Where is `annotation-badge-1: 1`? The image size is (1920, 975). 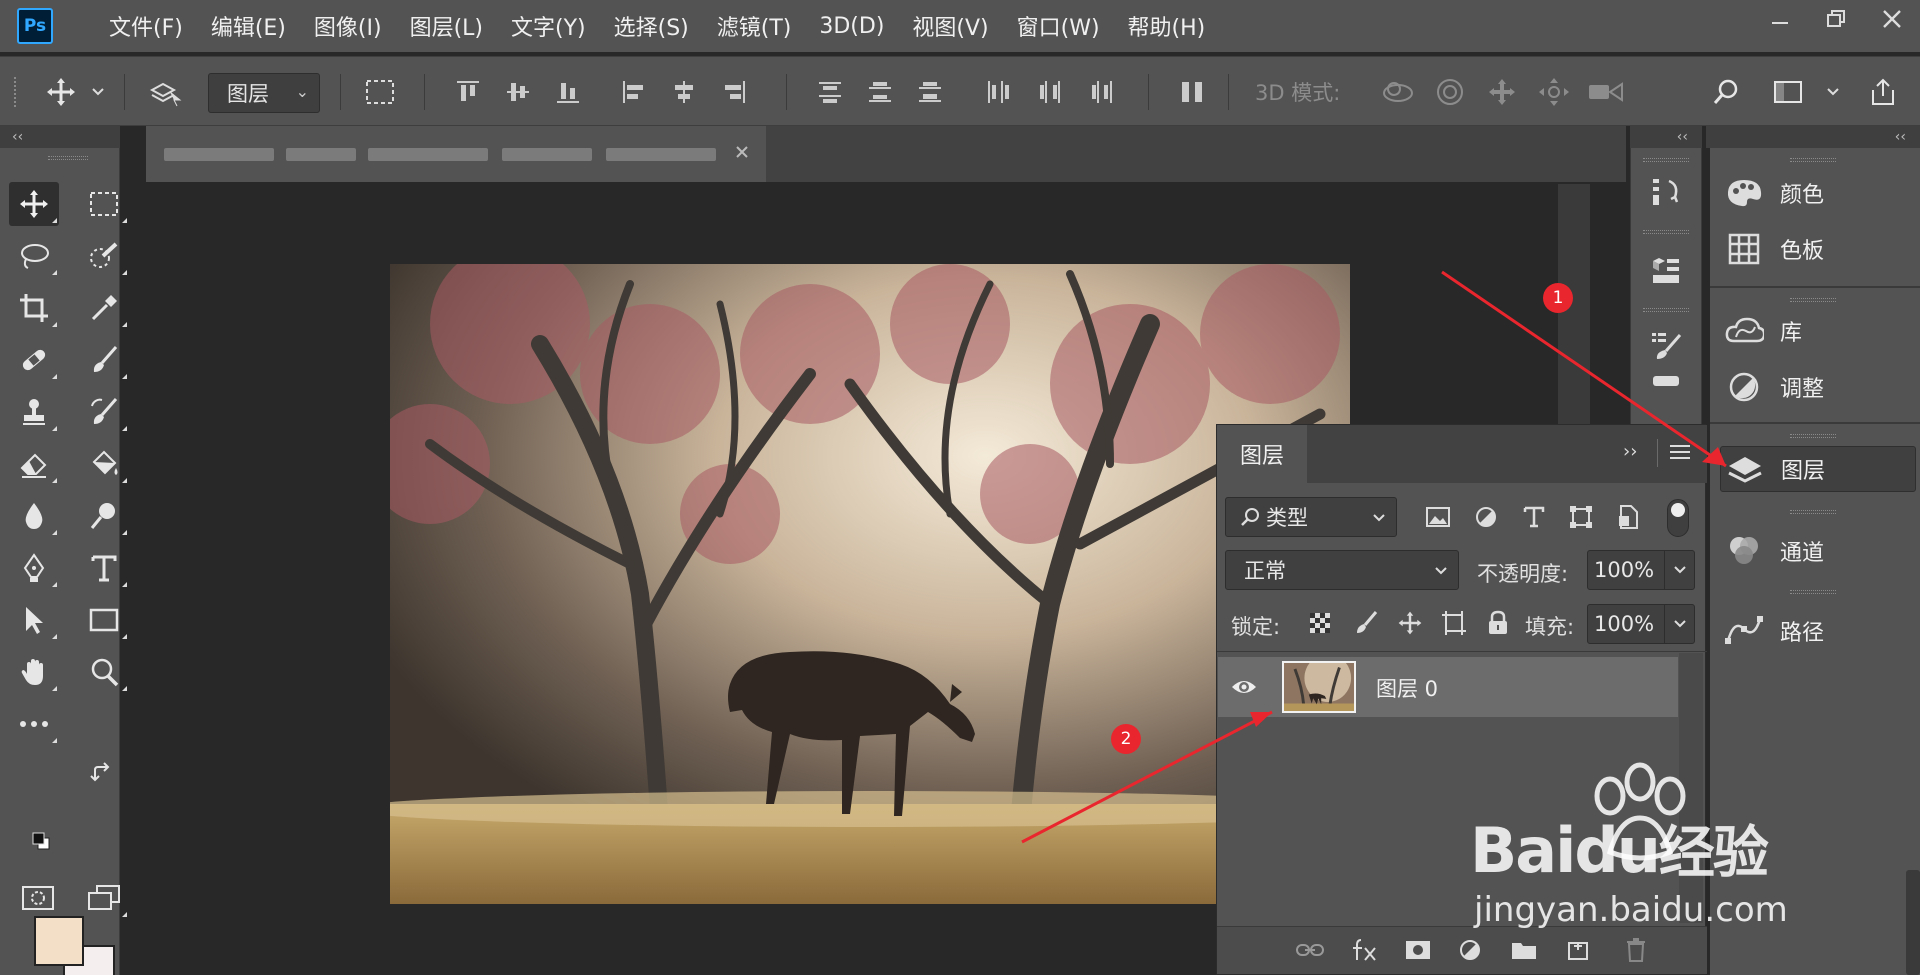
annotation-badge-1: 1 is located at coordinates (1558, 298).